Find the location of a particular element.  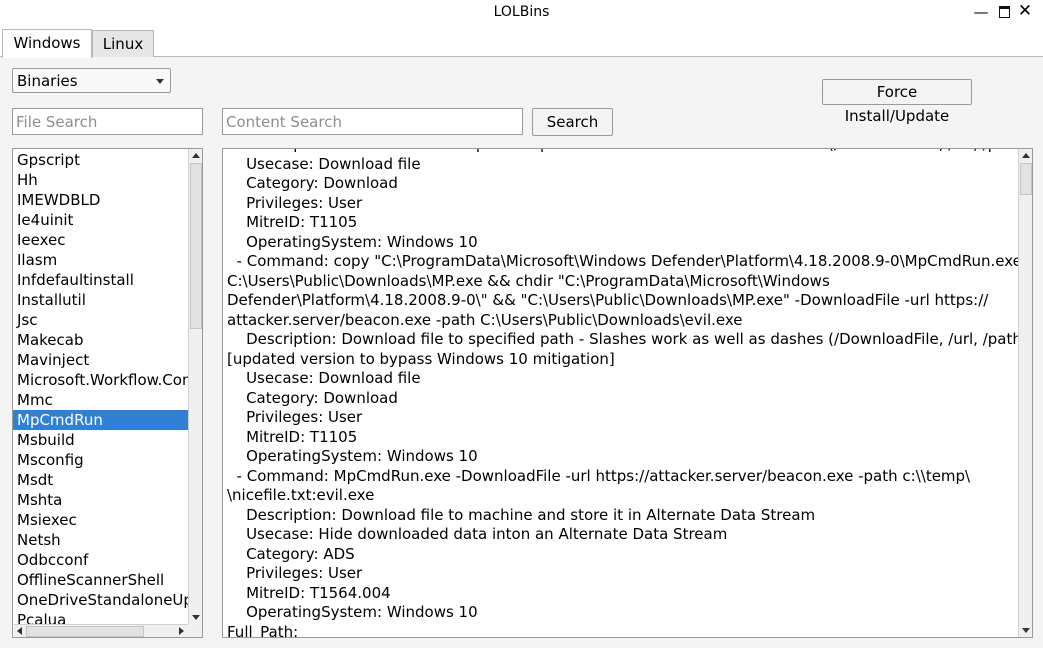

maximize-icon is located at coordinates (1004, 12).